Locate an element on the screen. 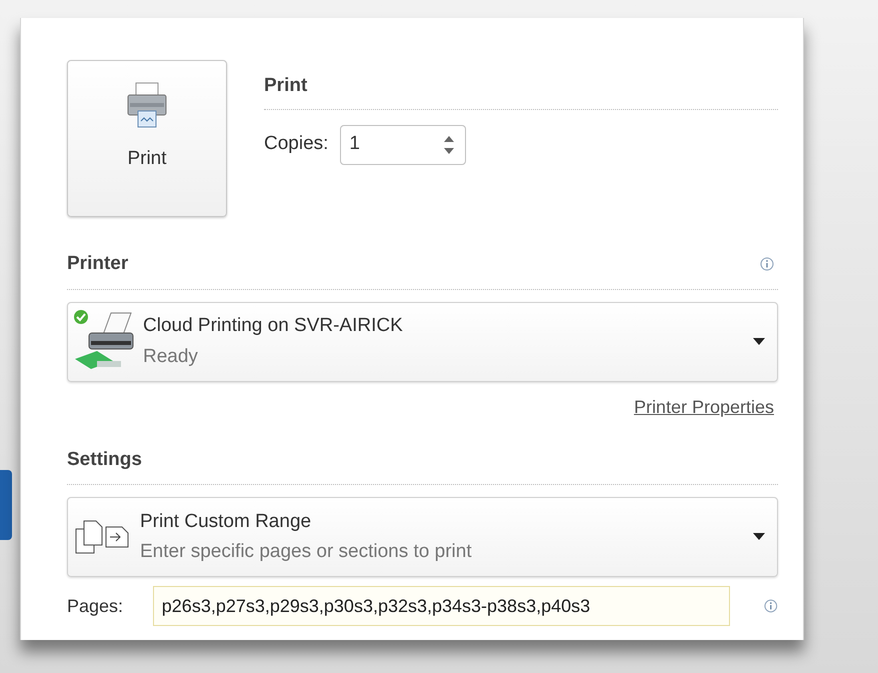 The height and width of the screenshot is (673, 878). page-range-dropdown: Print Custom Range Enter specific pages or sections to print is located at coordinates (422, 537).